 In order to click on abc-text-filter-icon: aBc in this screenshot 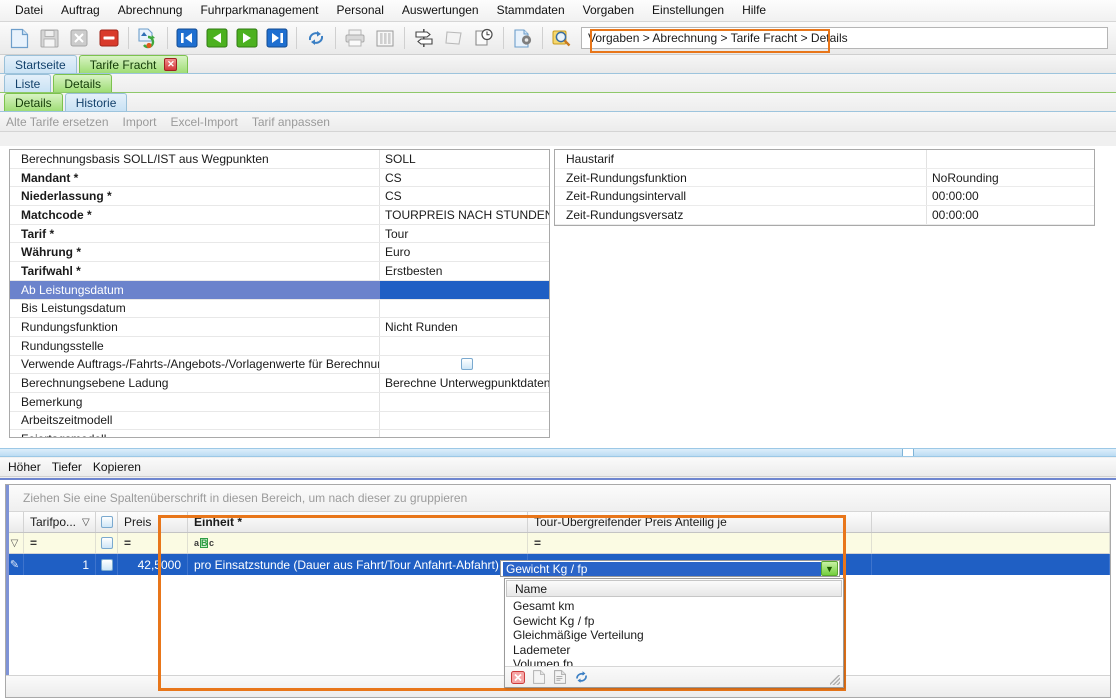, I will do `click(204, 543)`.